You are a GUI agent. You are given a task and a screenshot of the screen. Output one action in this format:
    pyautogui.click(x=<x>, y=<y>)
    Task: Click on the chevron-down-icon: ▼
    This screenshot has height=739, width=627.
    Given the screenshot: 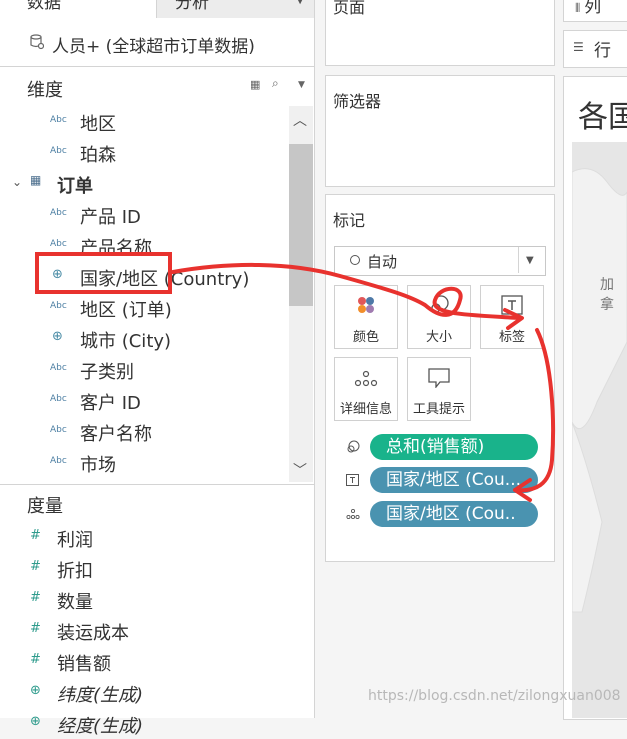 What is the action you would take?
    pyautogui.click(x=300, y=6)
    